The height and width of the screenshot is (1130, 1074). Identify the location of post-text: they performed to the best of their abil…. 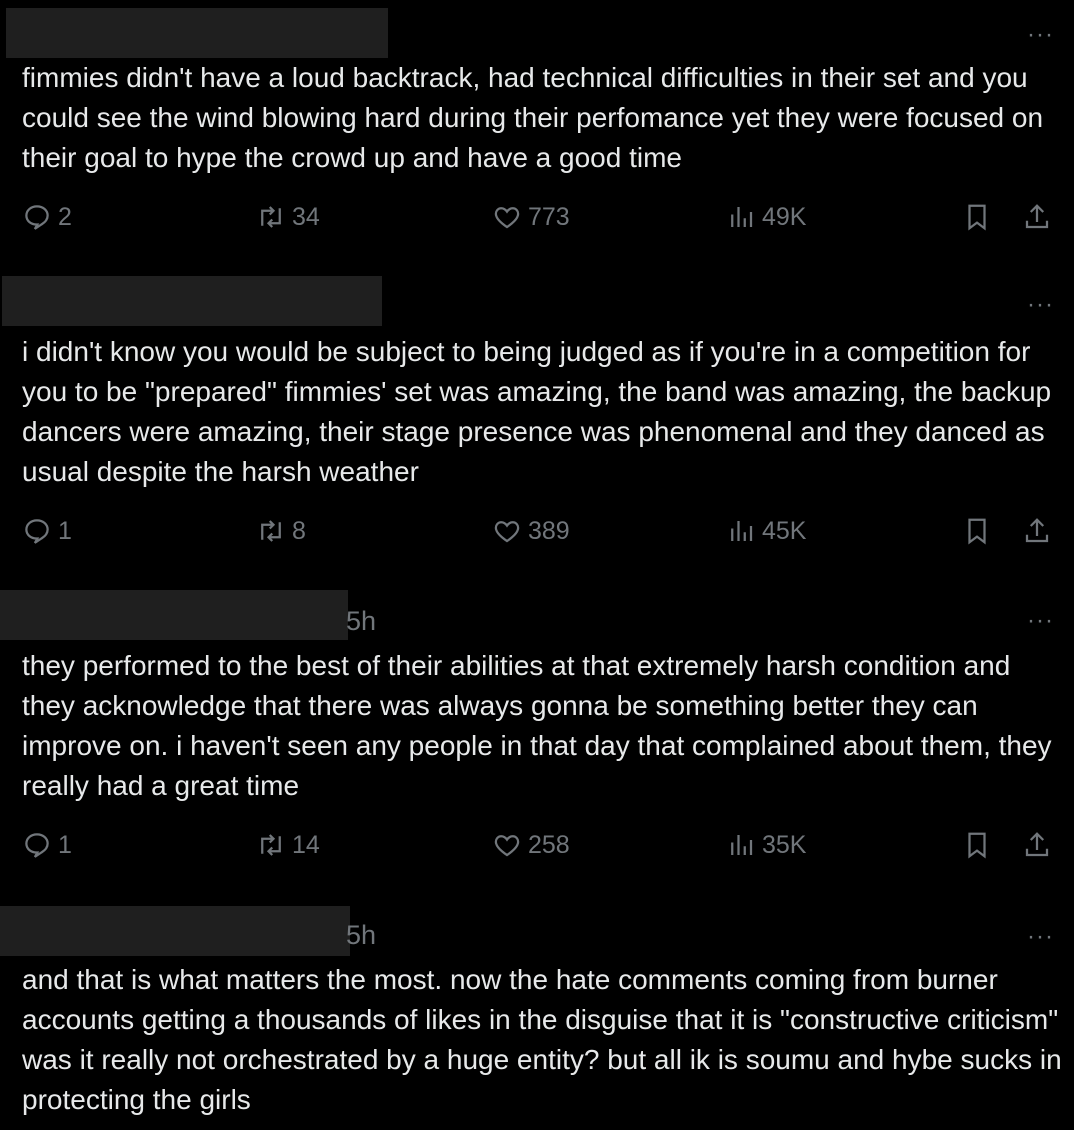
(537, 725).